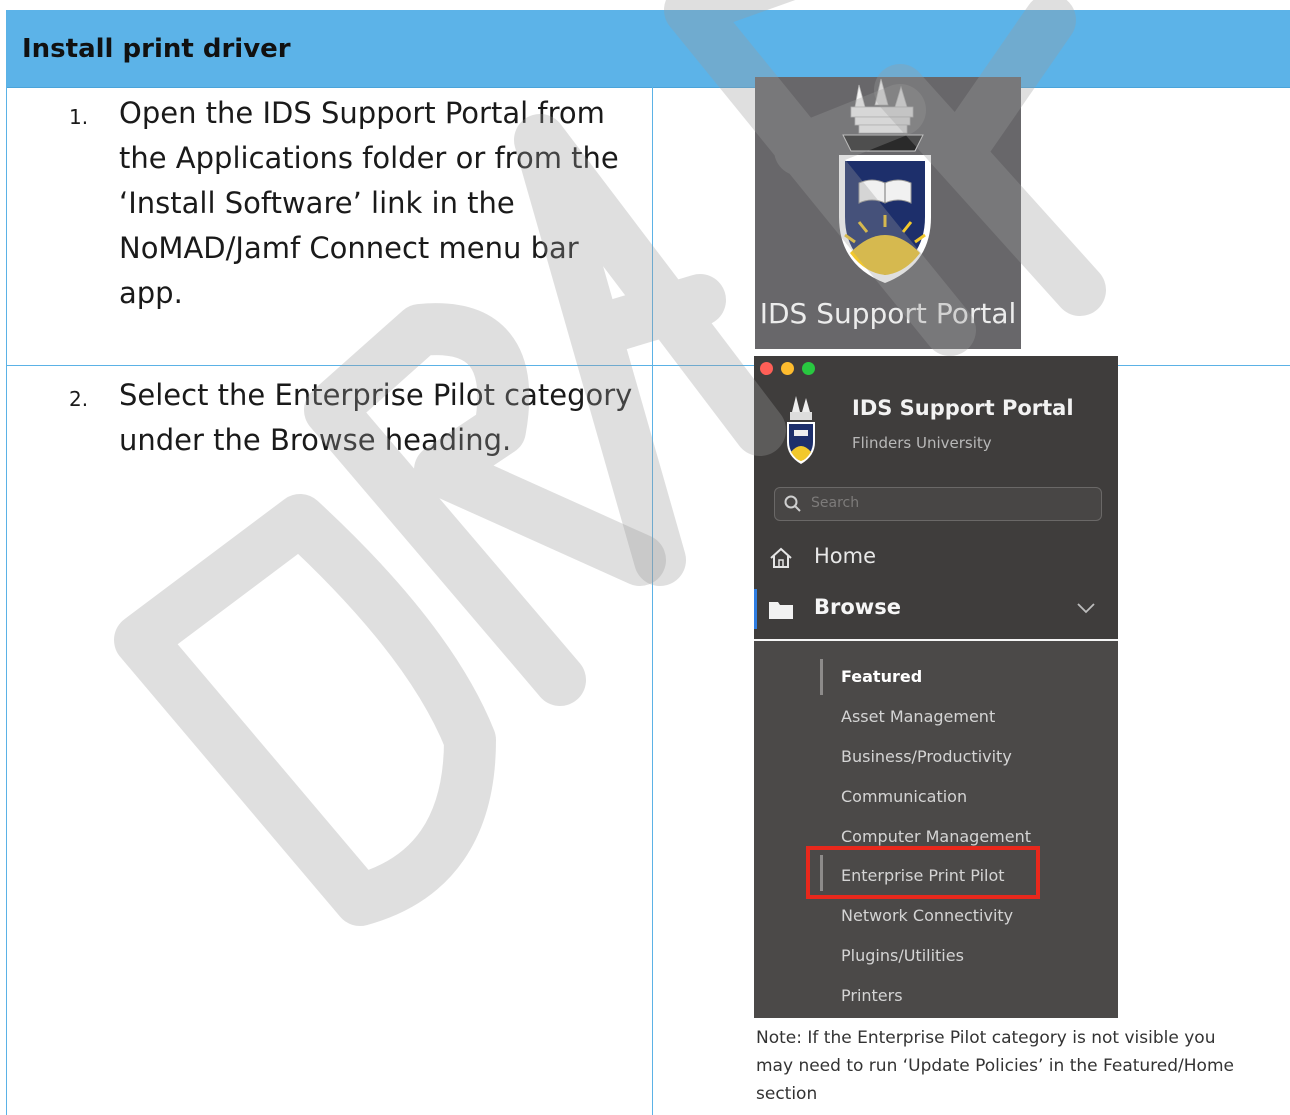 This screenshot has width=1290, height=1115. Describe the element at coordinates (801, 430) in the screenshot. I see `portal-logo-icon` at that location.